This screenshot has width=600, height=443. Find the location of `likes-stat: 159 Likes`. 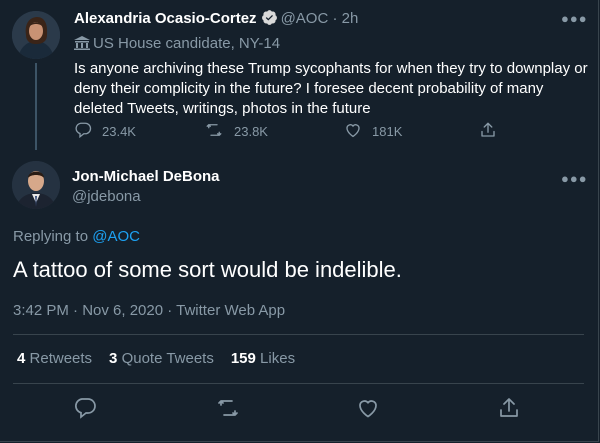

likes-stat: 159 Likes is located at coordinates (263, 358).